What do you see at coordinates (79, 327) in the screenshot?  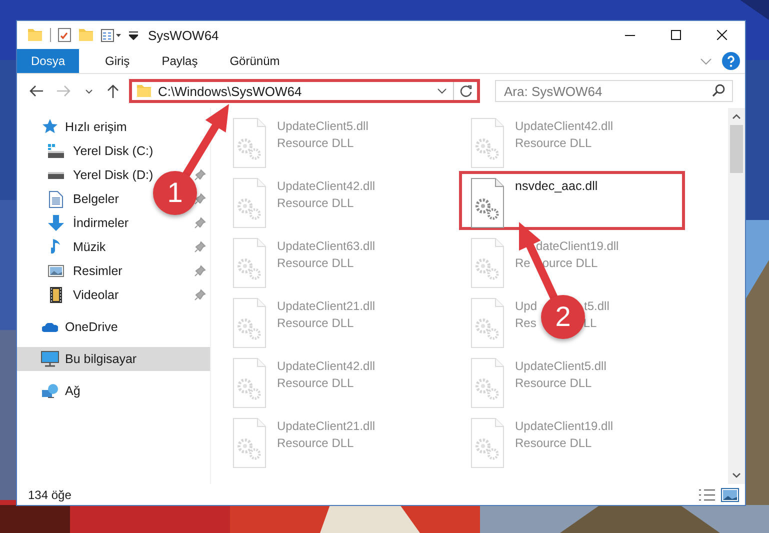 I see `sidebar-item: OneDrive` at bounding box center [79, 327].